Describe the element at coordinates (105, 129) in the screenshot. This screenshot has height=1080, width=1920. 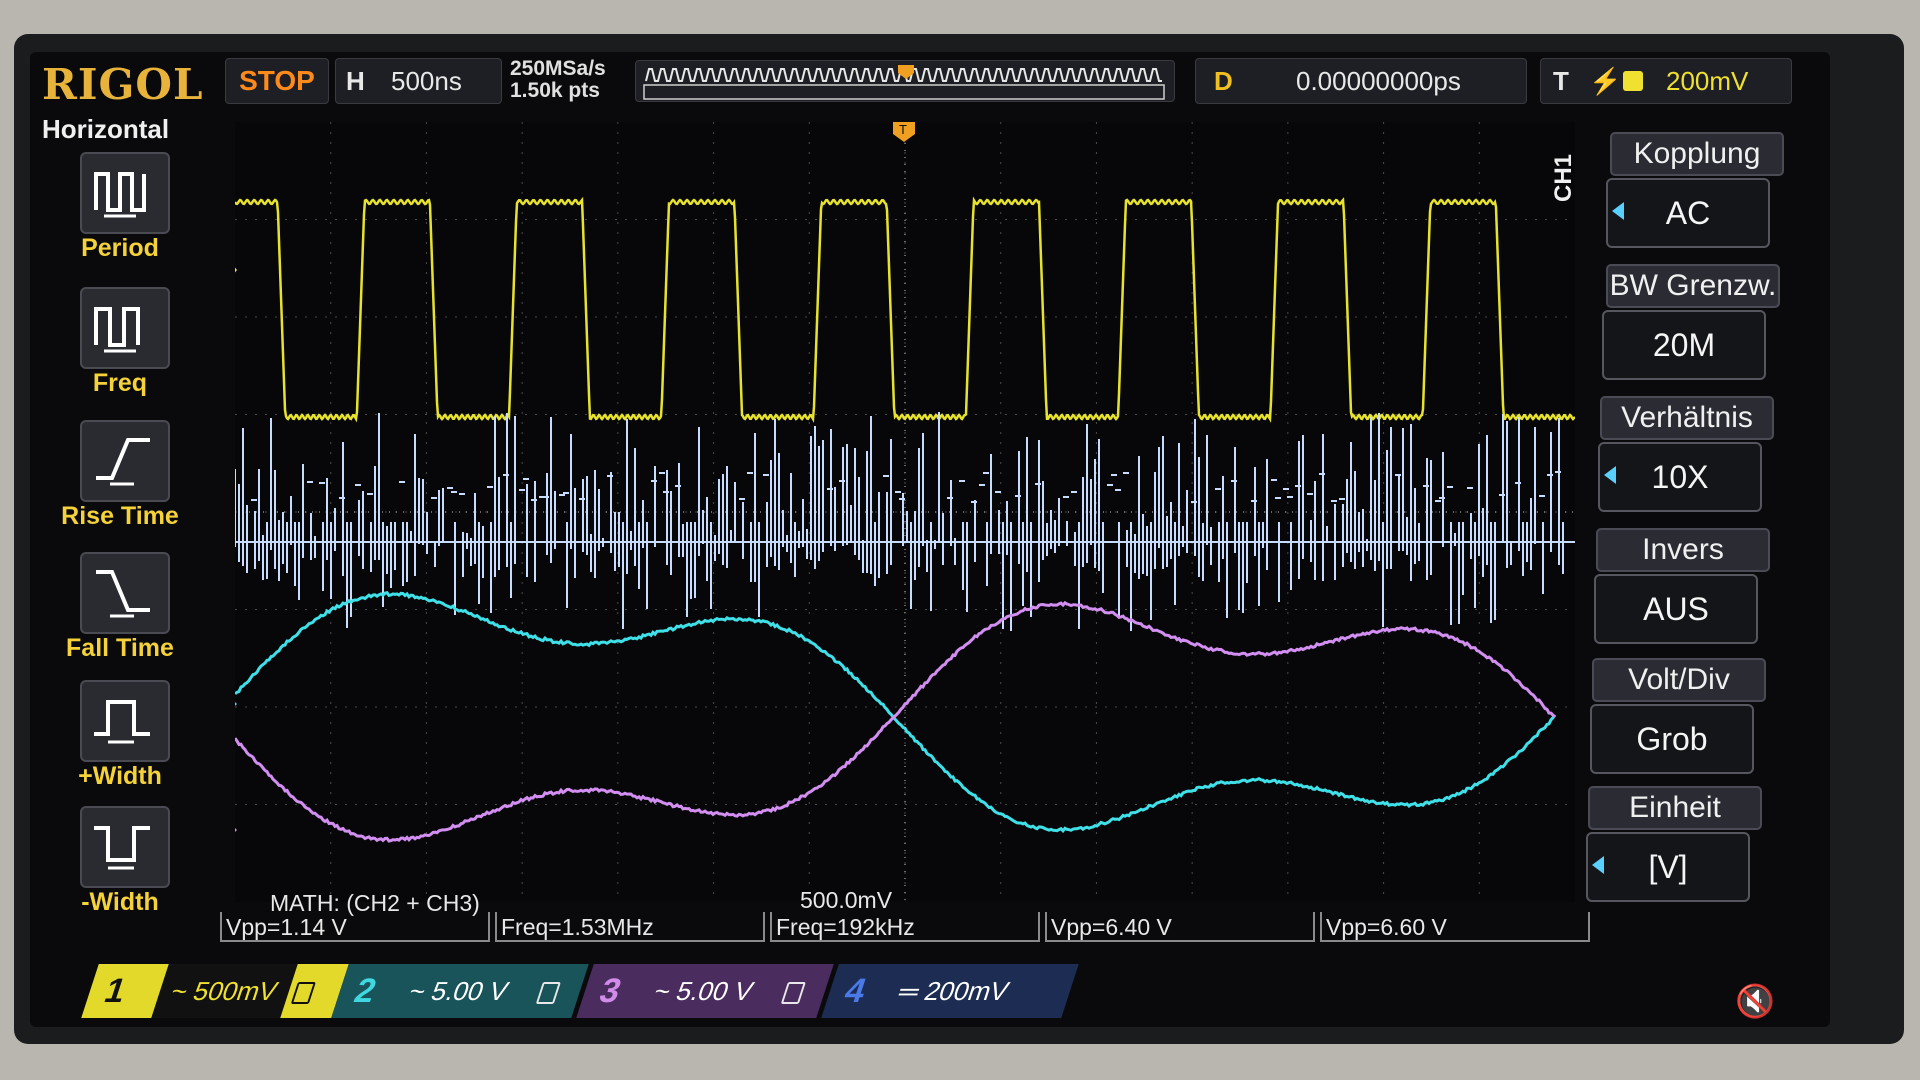
I see `measure-menu-title: Horizontal` at that location.